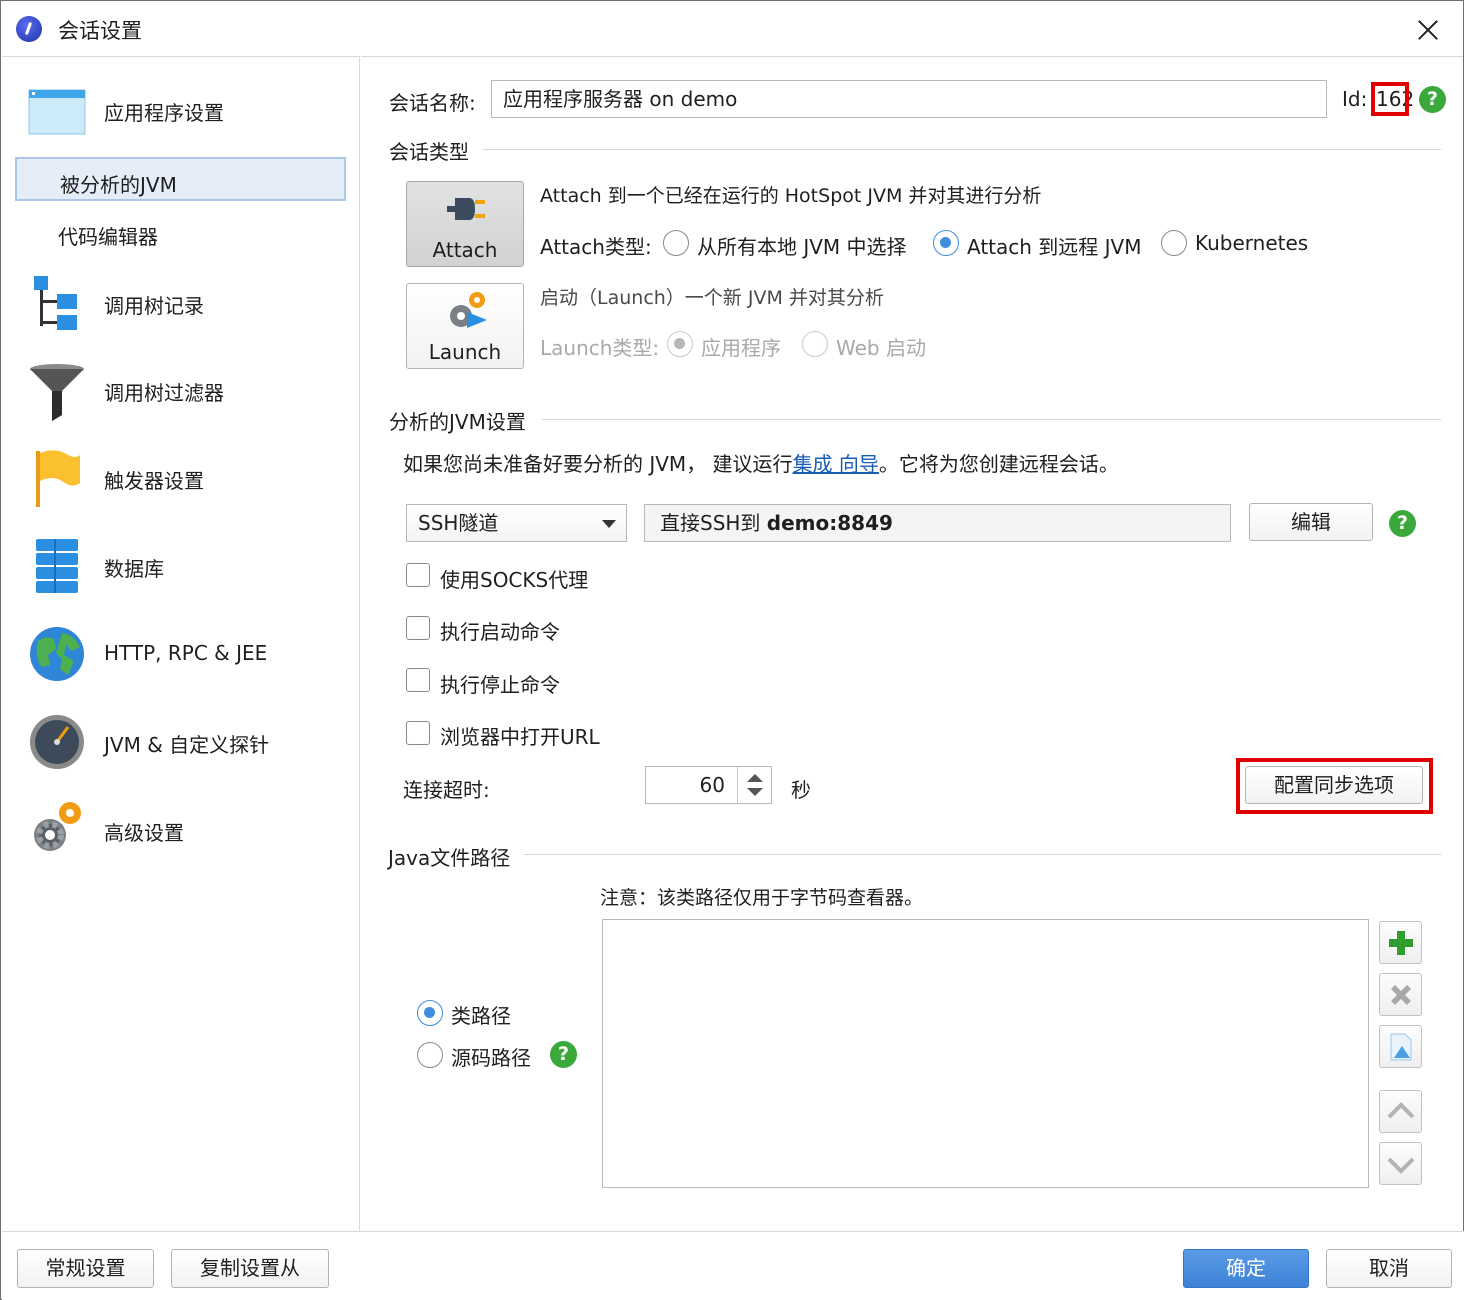 The height and width of the screenshot is (1300, 1464). What do you see at coordinates (598, 464) in the screenshot?
I see `wizard-hint-text: 如果您尚未准备好要分析的 JVM， 建议运行` at bounding box center [598, 464].